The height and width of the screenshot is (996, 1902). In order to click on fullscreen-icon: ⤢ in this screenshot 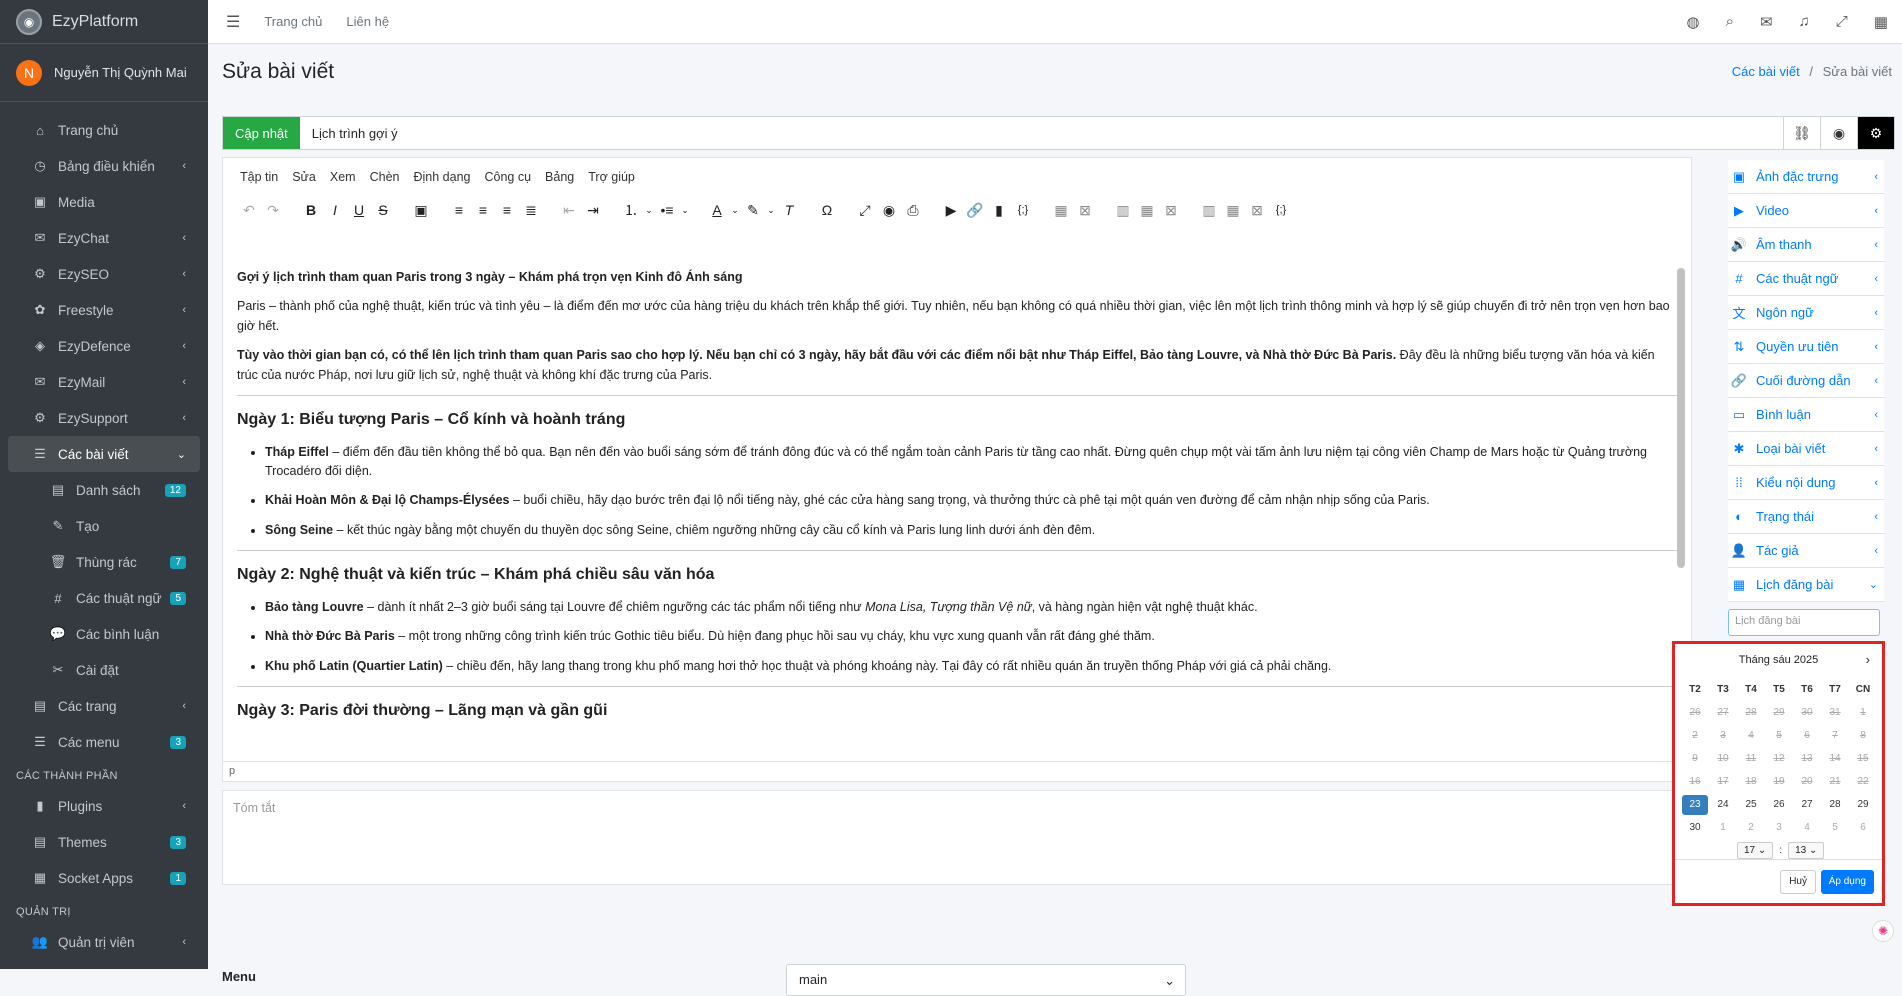, I will do `click(1842, 22)`.